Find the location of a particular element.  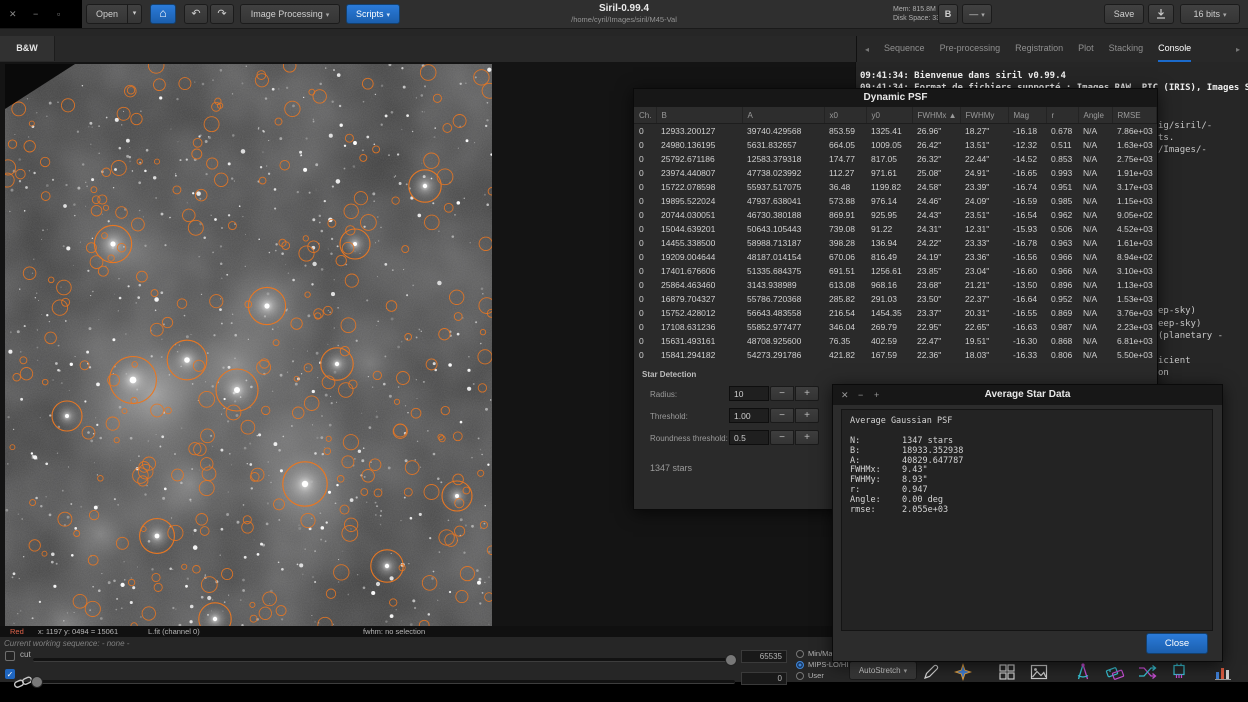

window-controls: ✕ − ▫ is located at coordinates (41, 14).